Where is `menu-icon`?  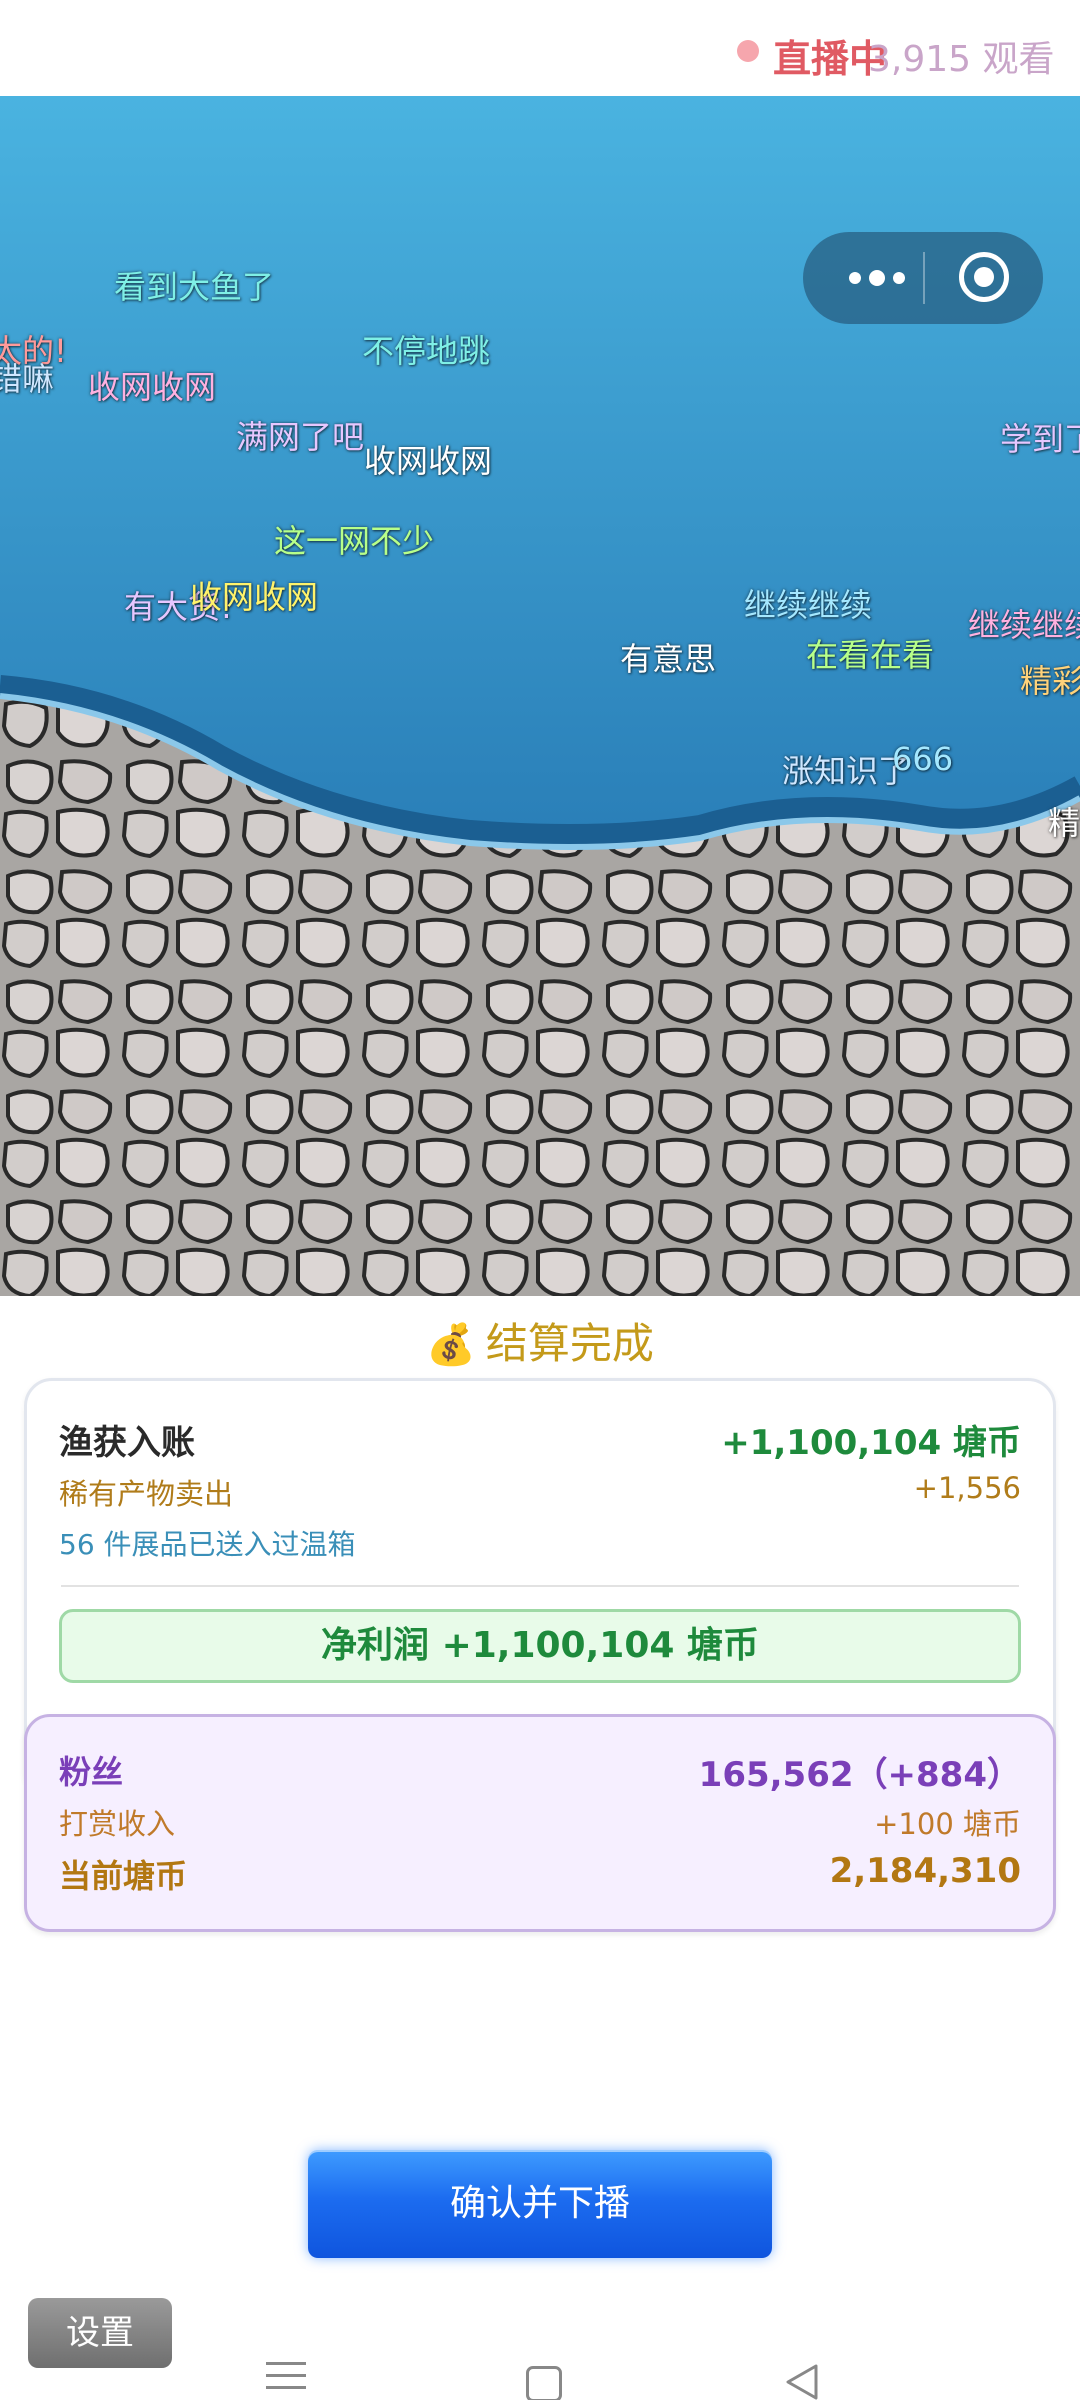 menu-icon is located at coordinates (286, 2377).